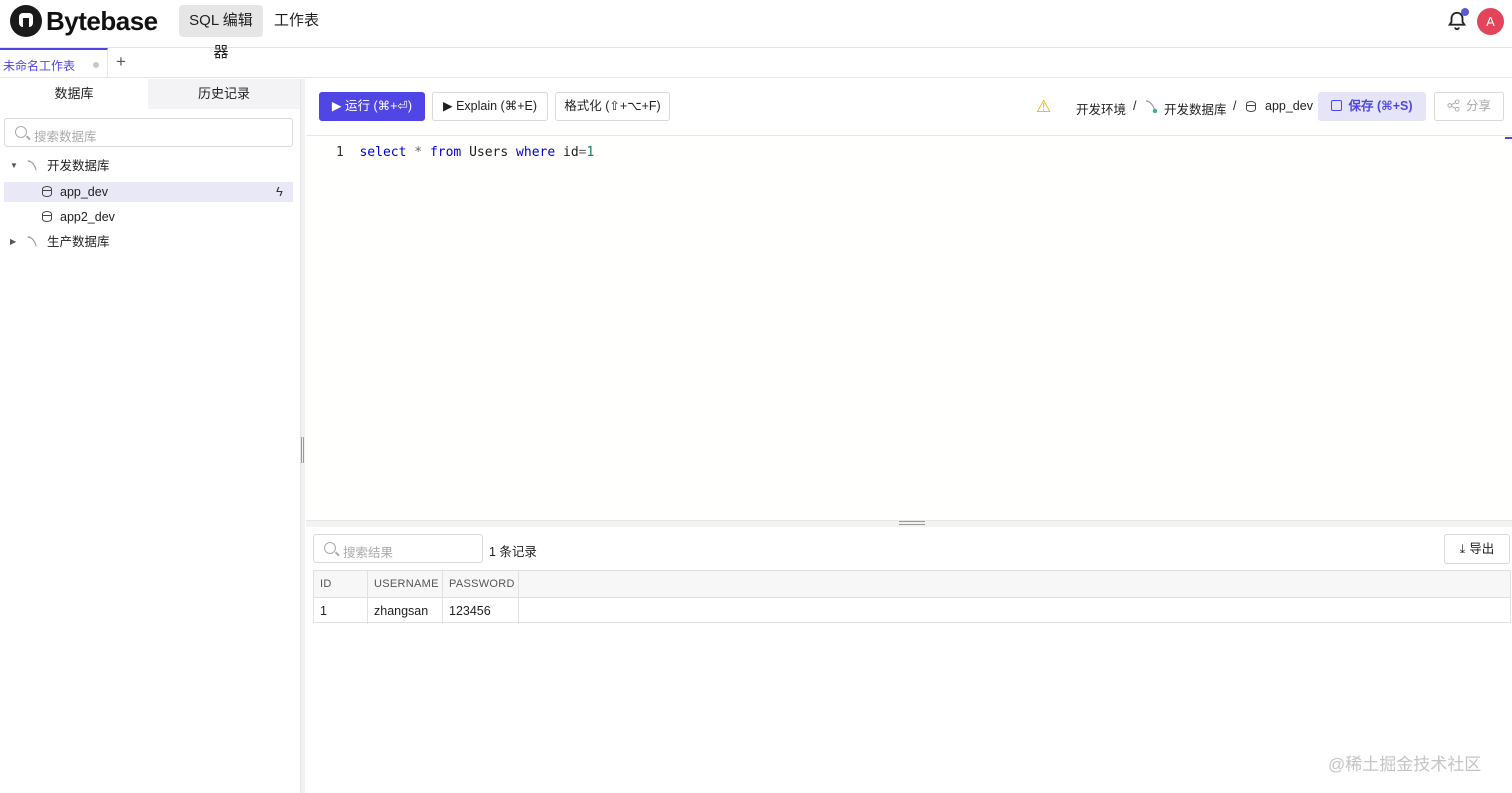 This screenshot has width=1512, height=793. Describe the element at coordinates (912, 584) in the screenshot. I see `table-header: ID USERNAME PASSWORD` at that location.